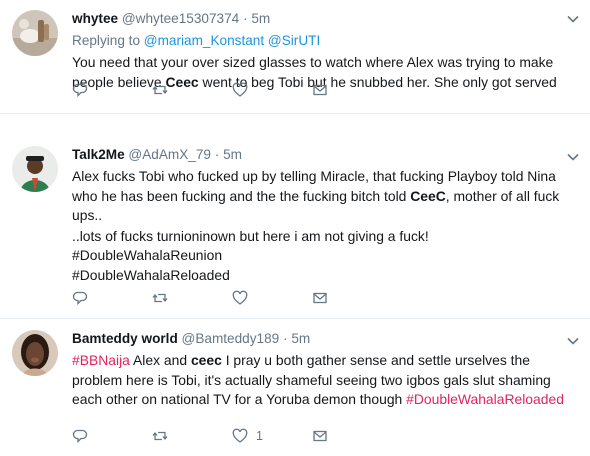 This screenshot has height=456, width=590. What do you see at coordinates (101, 360) in the screenshot?
I see `hashtag-link: #BBNaija` at bounding box center [101, 360].